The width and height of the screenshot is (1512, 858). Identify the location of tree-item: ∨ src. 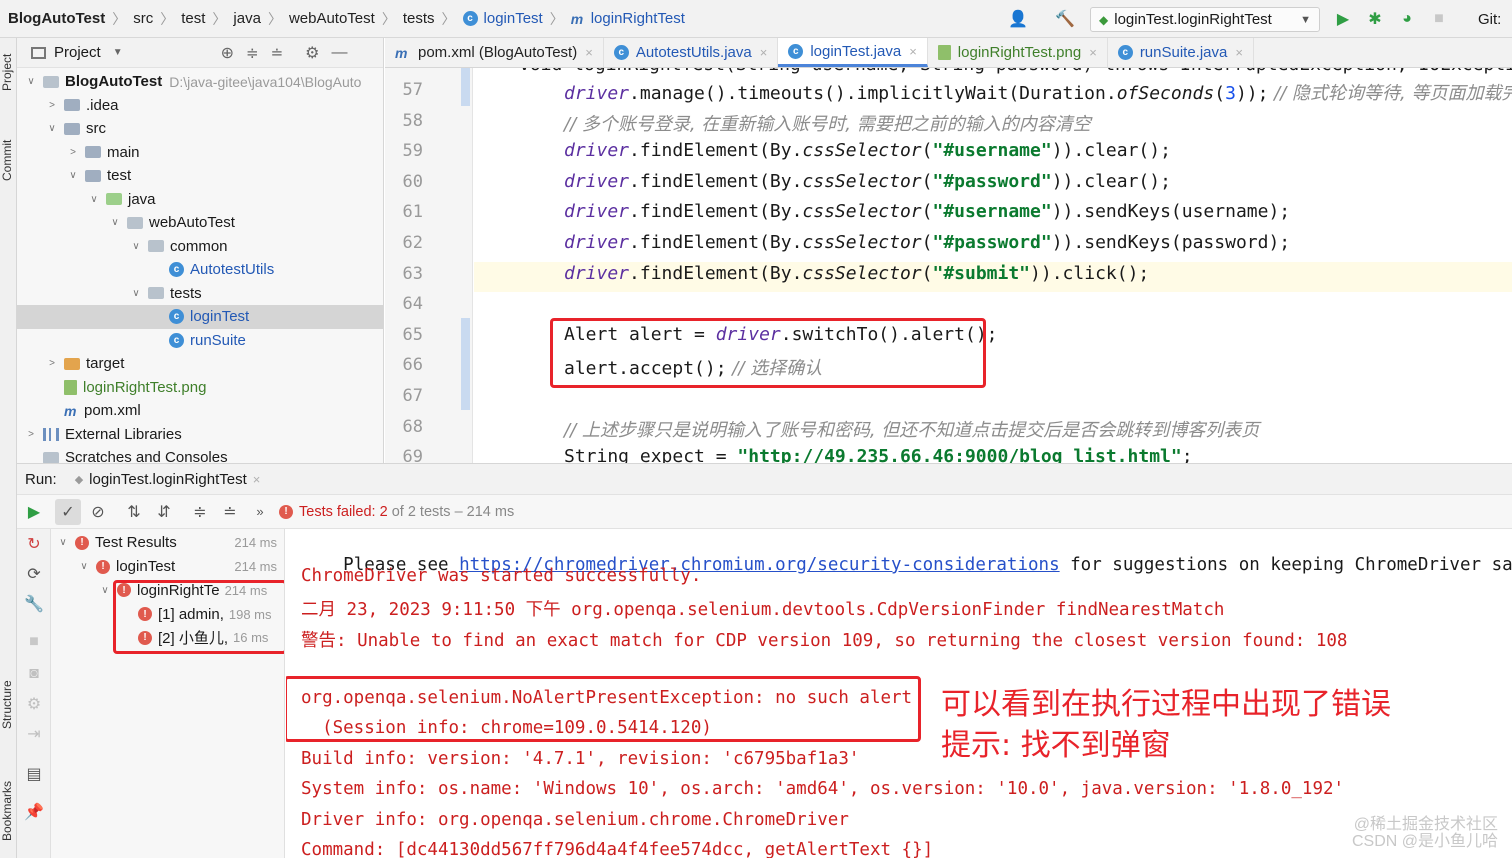
(200, 129).